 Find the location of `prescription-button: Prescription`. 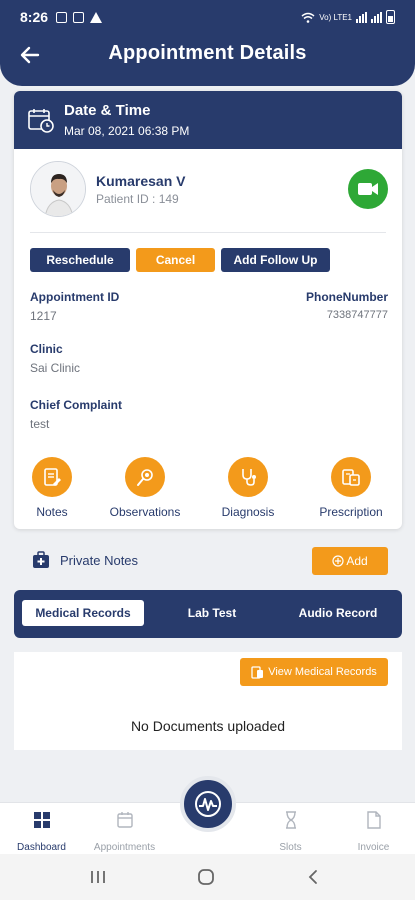

prescription-button: Prescription is located at coordinates (351, 488).